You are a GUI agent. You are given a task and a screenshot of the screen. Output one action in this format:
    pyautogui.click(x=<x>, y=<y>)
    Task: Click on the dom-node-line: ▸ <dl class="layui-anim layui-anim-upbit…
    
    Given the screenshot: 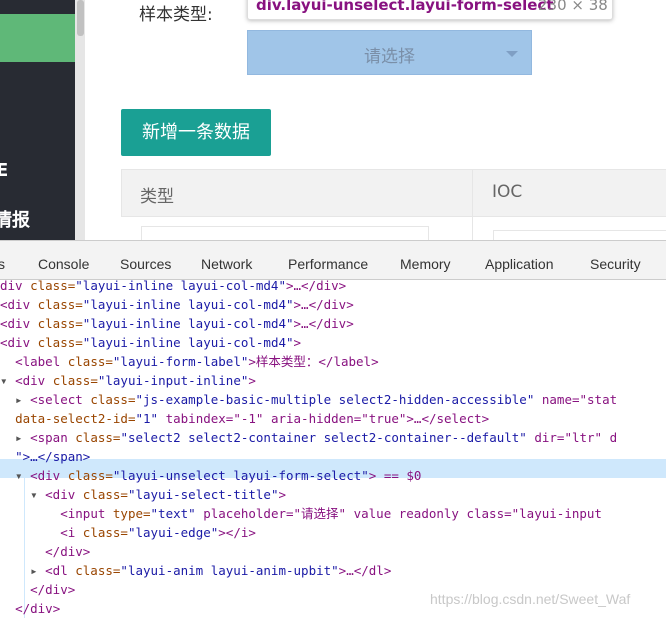 What is the action you would take?
    pyautogui.click(x=195, y=570)
    